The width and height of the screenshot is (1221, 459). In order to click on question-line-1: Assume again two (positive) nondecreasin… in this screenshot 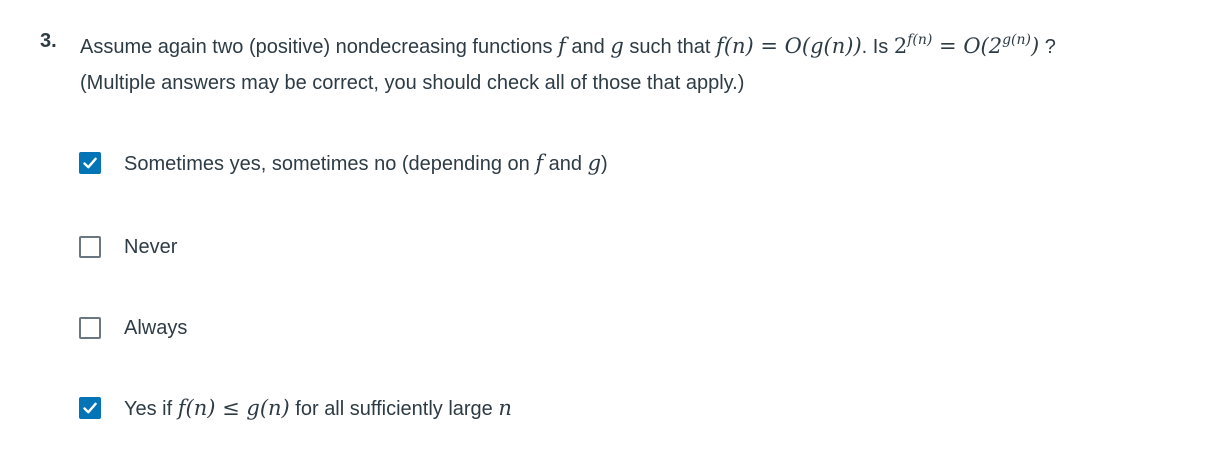, I will do `click(568, 45)`.